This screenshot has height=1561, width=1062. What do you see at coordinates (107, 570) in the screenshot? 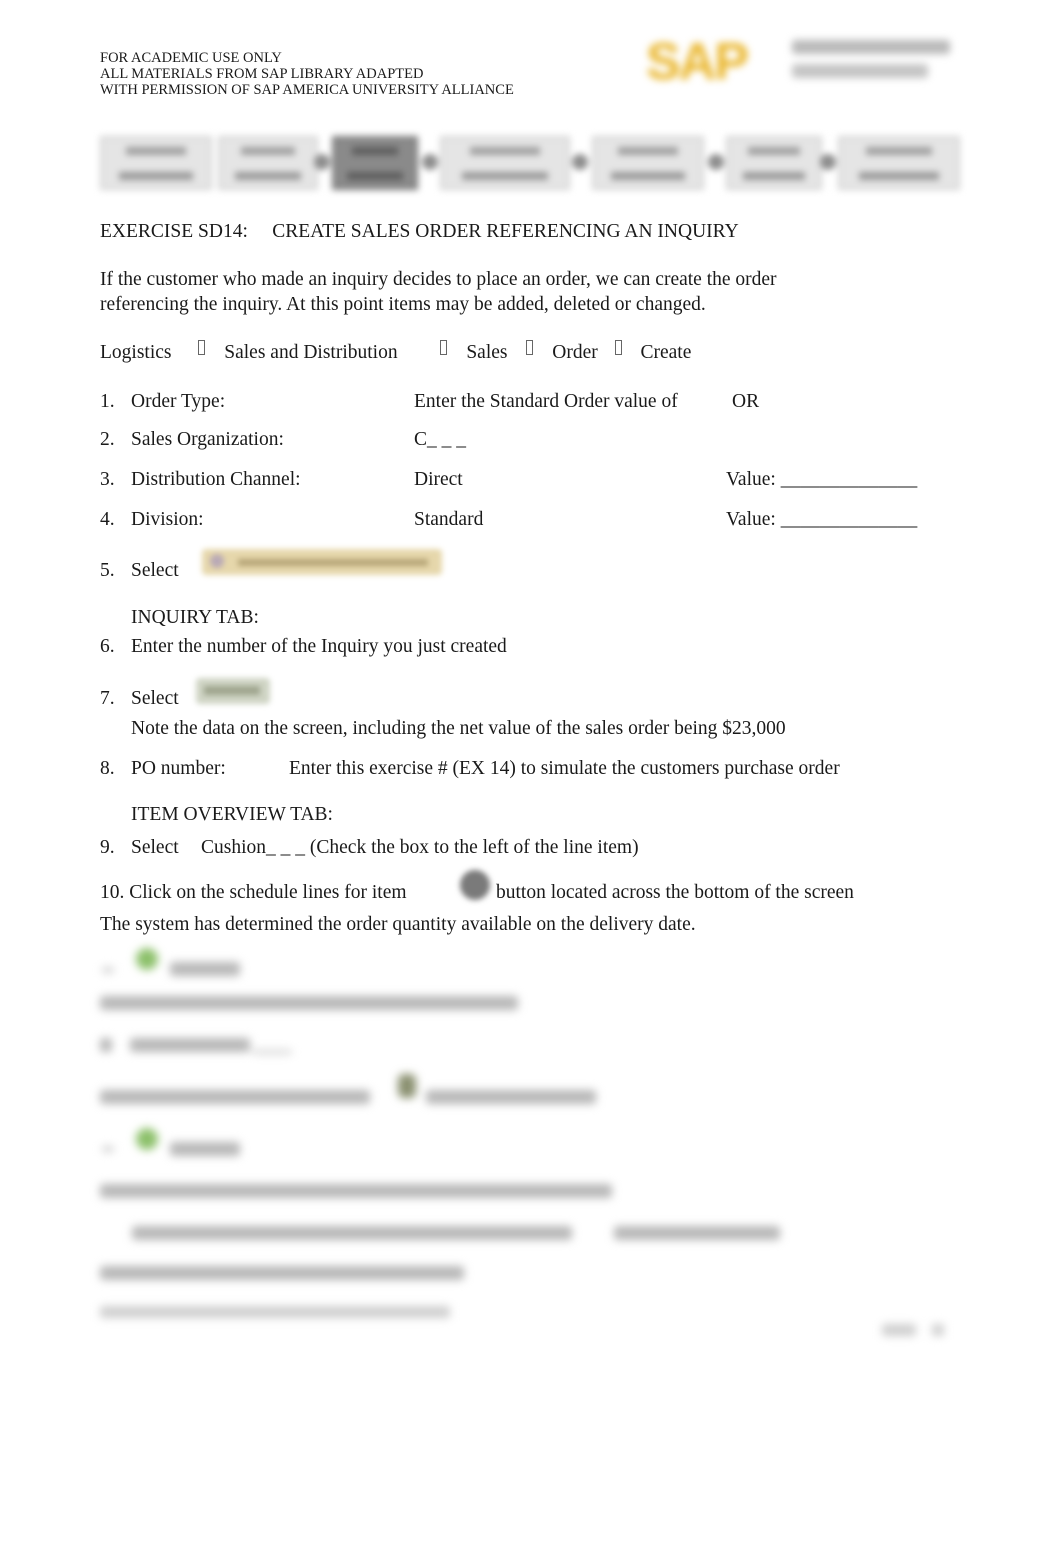
I see `step-number: 5.` at bounding box center [107, 570].